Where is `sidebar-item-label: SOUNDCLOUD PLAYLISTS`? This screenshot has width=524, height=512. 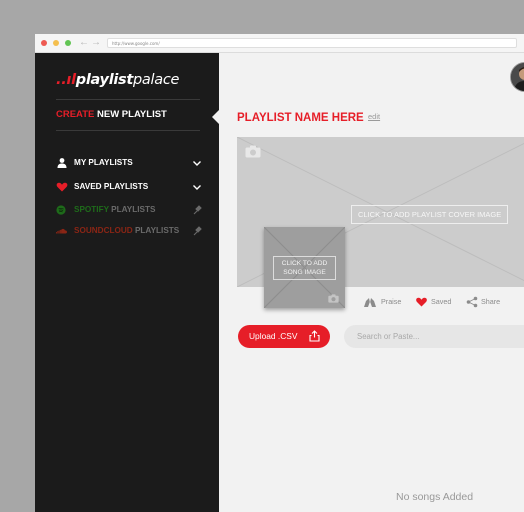
sidebar-item-label: SOUNDCLOUD PLAYLISTS is located at coordinates (126, 231).